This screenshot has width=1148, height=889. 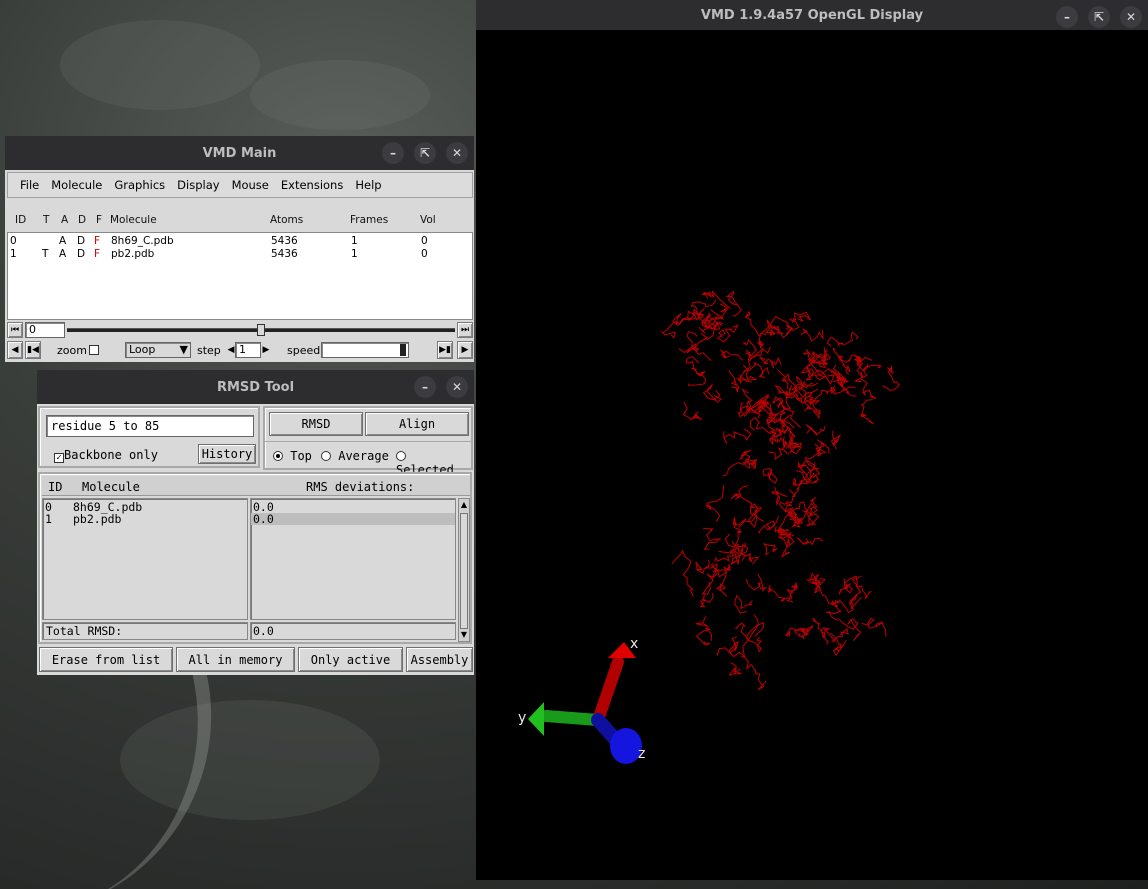 I want to click on molecule-structure, so click(x=781, y=490).